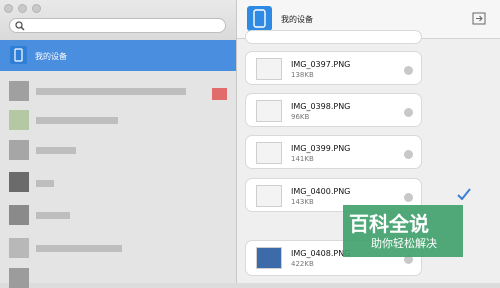  Describe the element at coordinates (51, 56) in the screenshot. I see `sidebar-item-label: 我的设备` at that location.